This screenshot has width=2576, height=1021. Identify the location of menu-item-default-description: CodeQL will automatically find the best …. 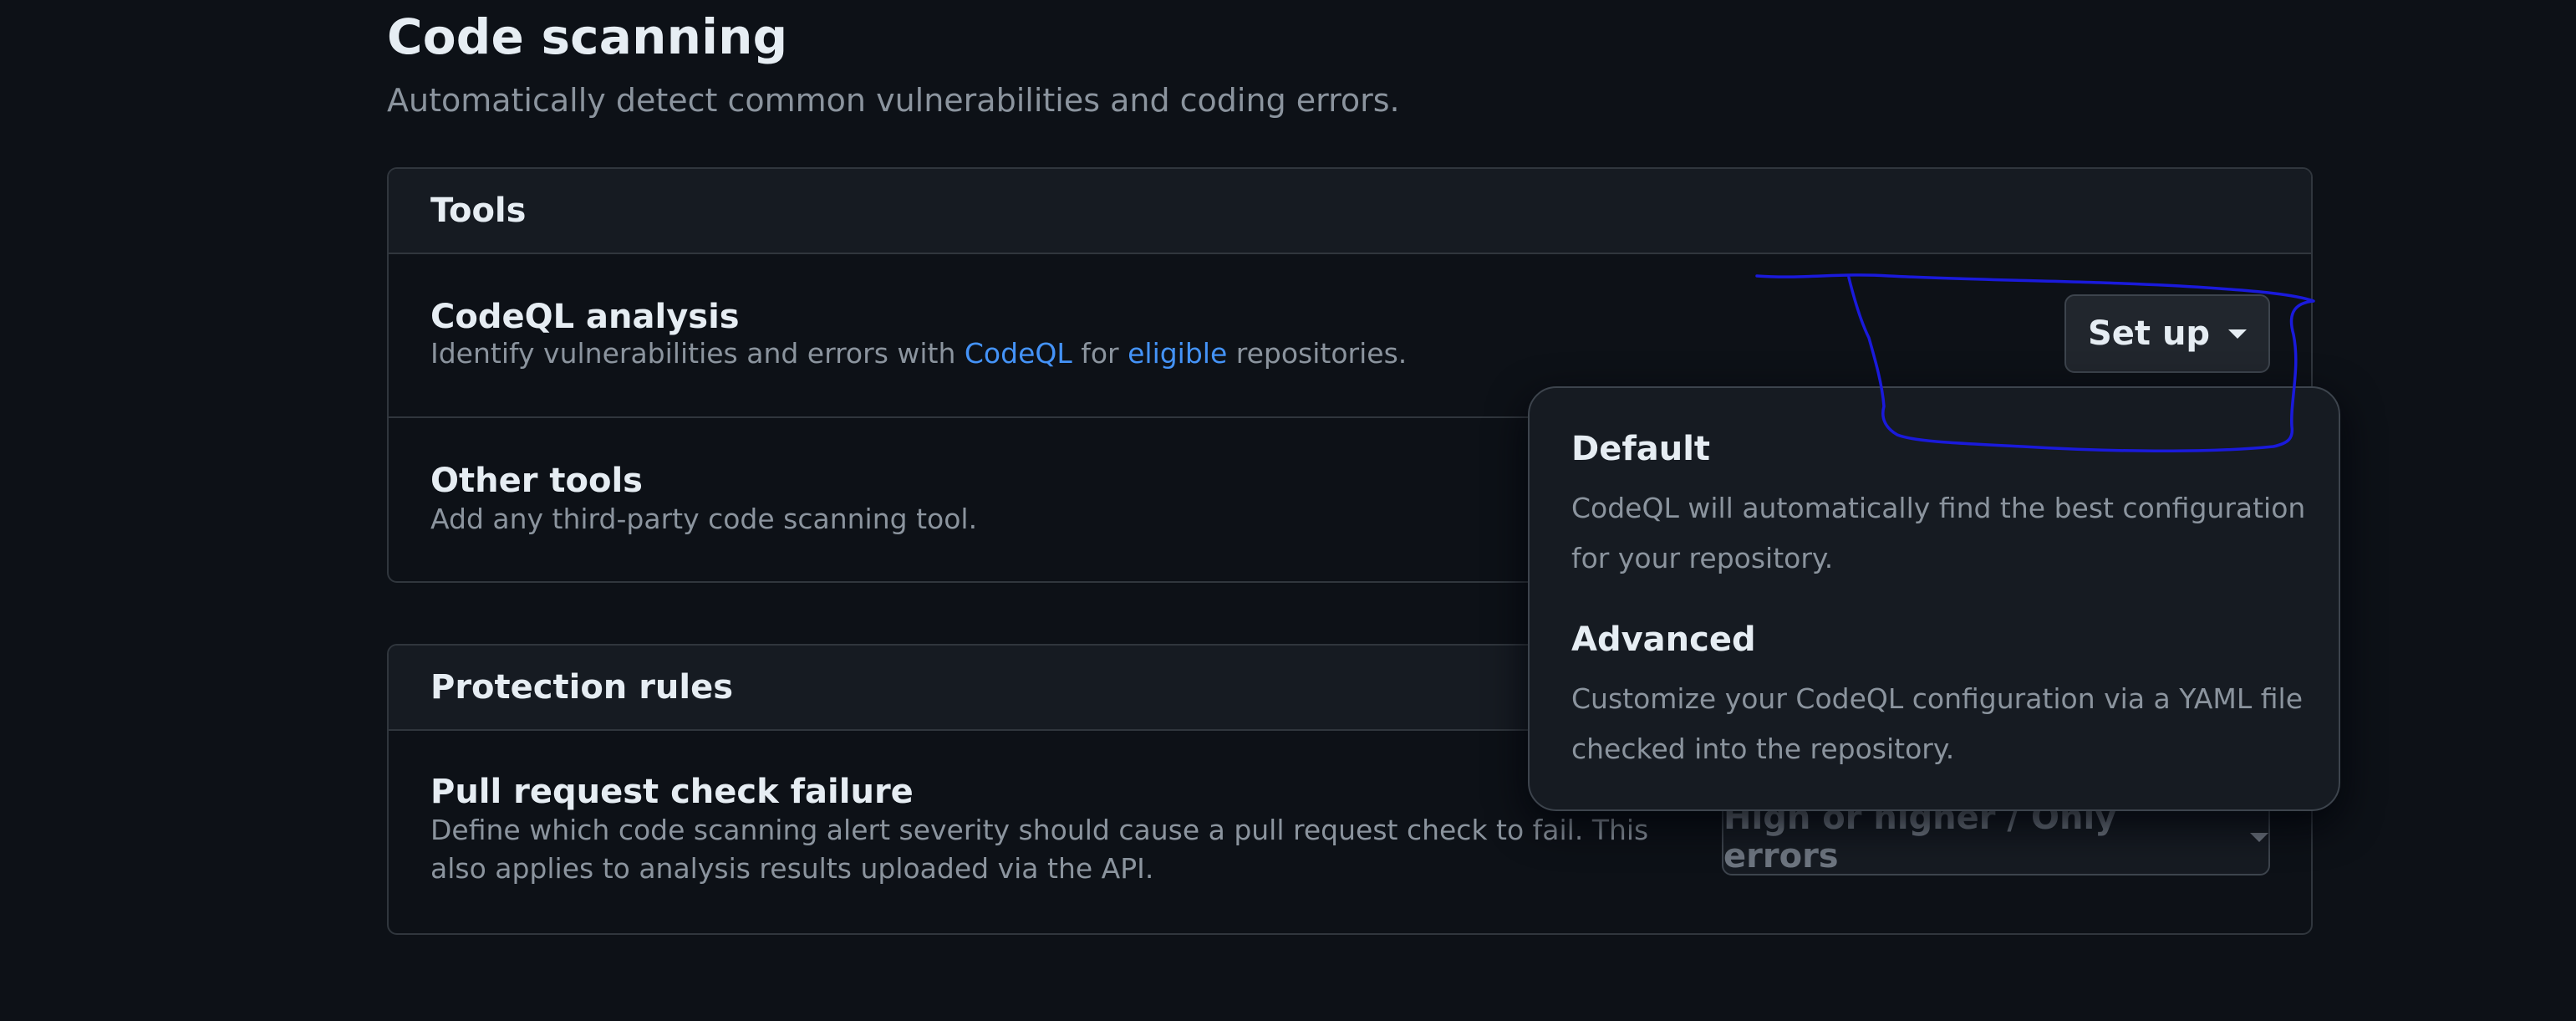
(1938, 533).